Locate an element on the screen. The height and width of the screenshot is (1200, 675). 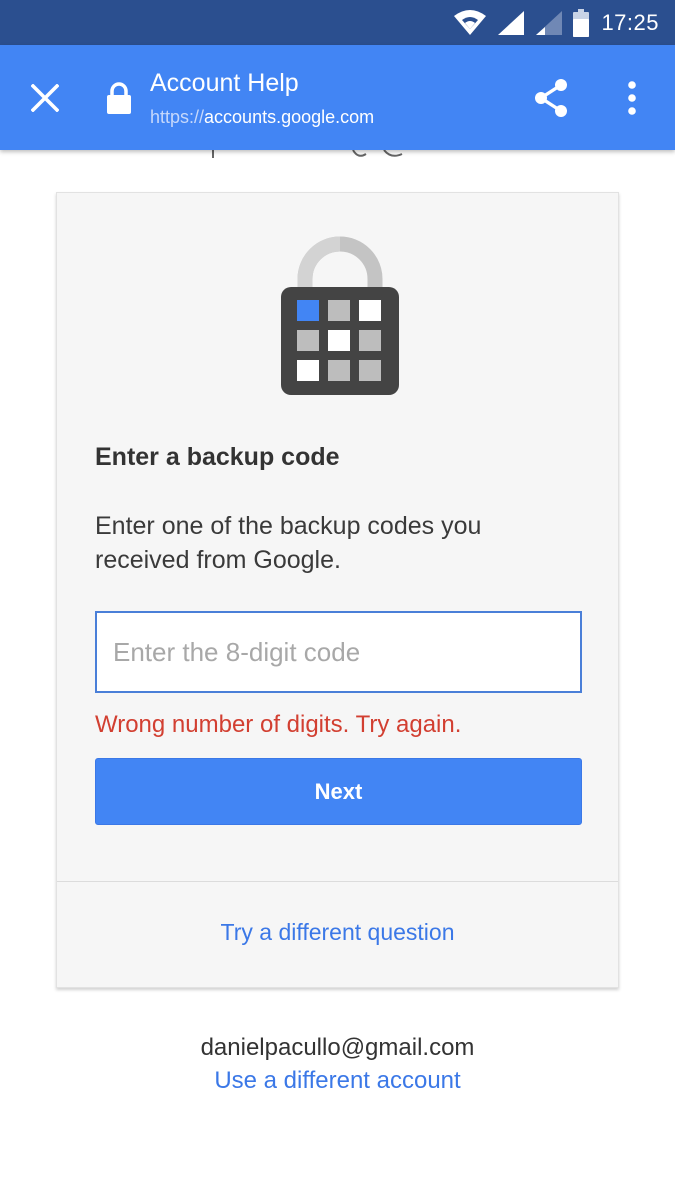
more-vert-icon is located at coordinates (632, 98).